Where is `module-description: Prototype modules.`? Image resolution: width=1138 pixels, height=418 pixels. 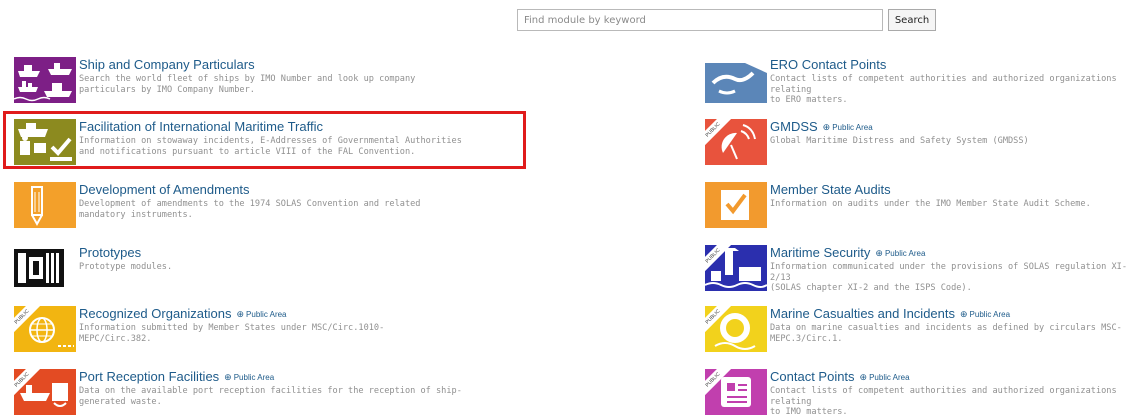
module-description: Prototype modules. is located at coordinates (126, 267).